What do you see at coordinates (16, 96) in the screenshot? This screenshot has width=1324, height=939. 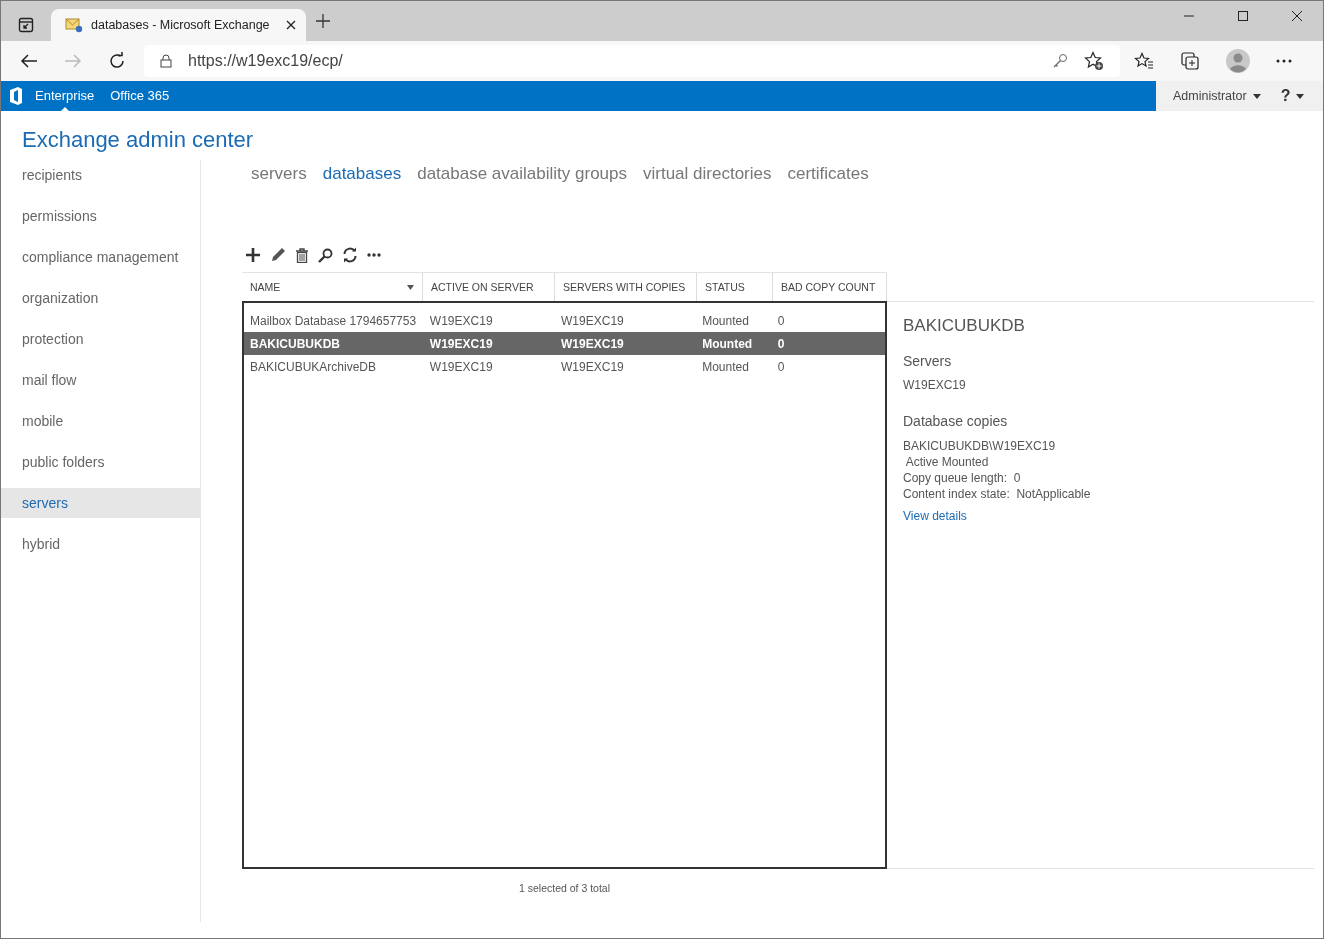 I see `office-logo-icon` at bounding box center [16, 96].